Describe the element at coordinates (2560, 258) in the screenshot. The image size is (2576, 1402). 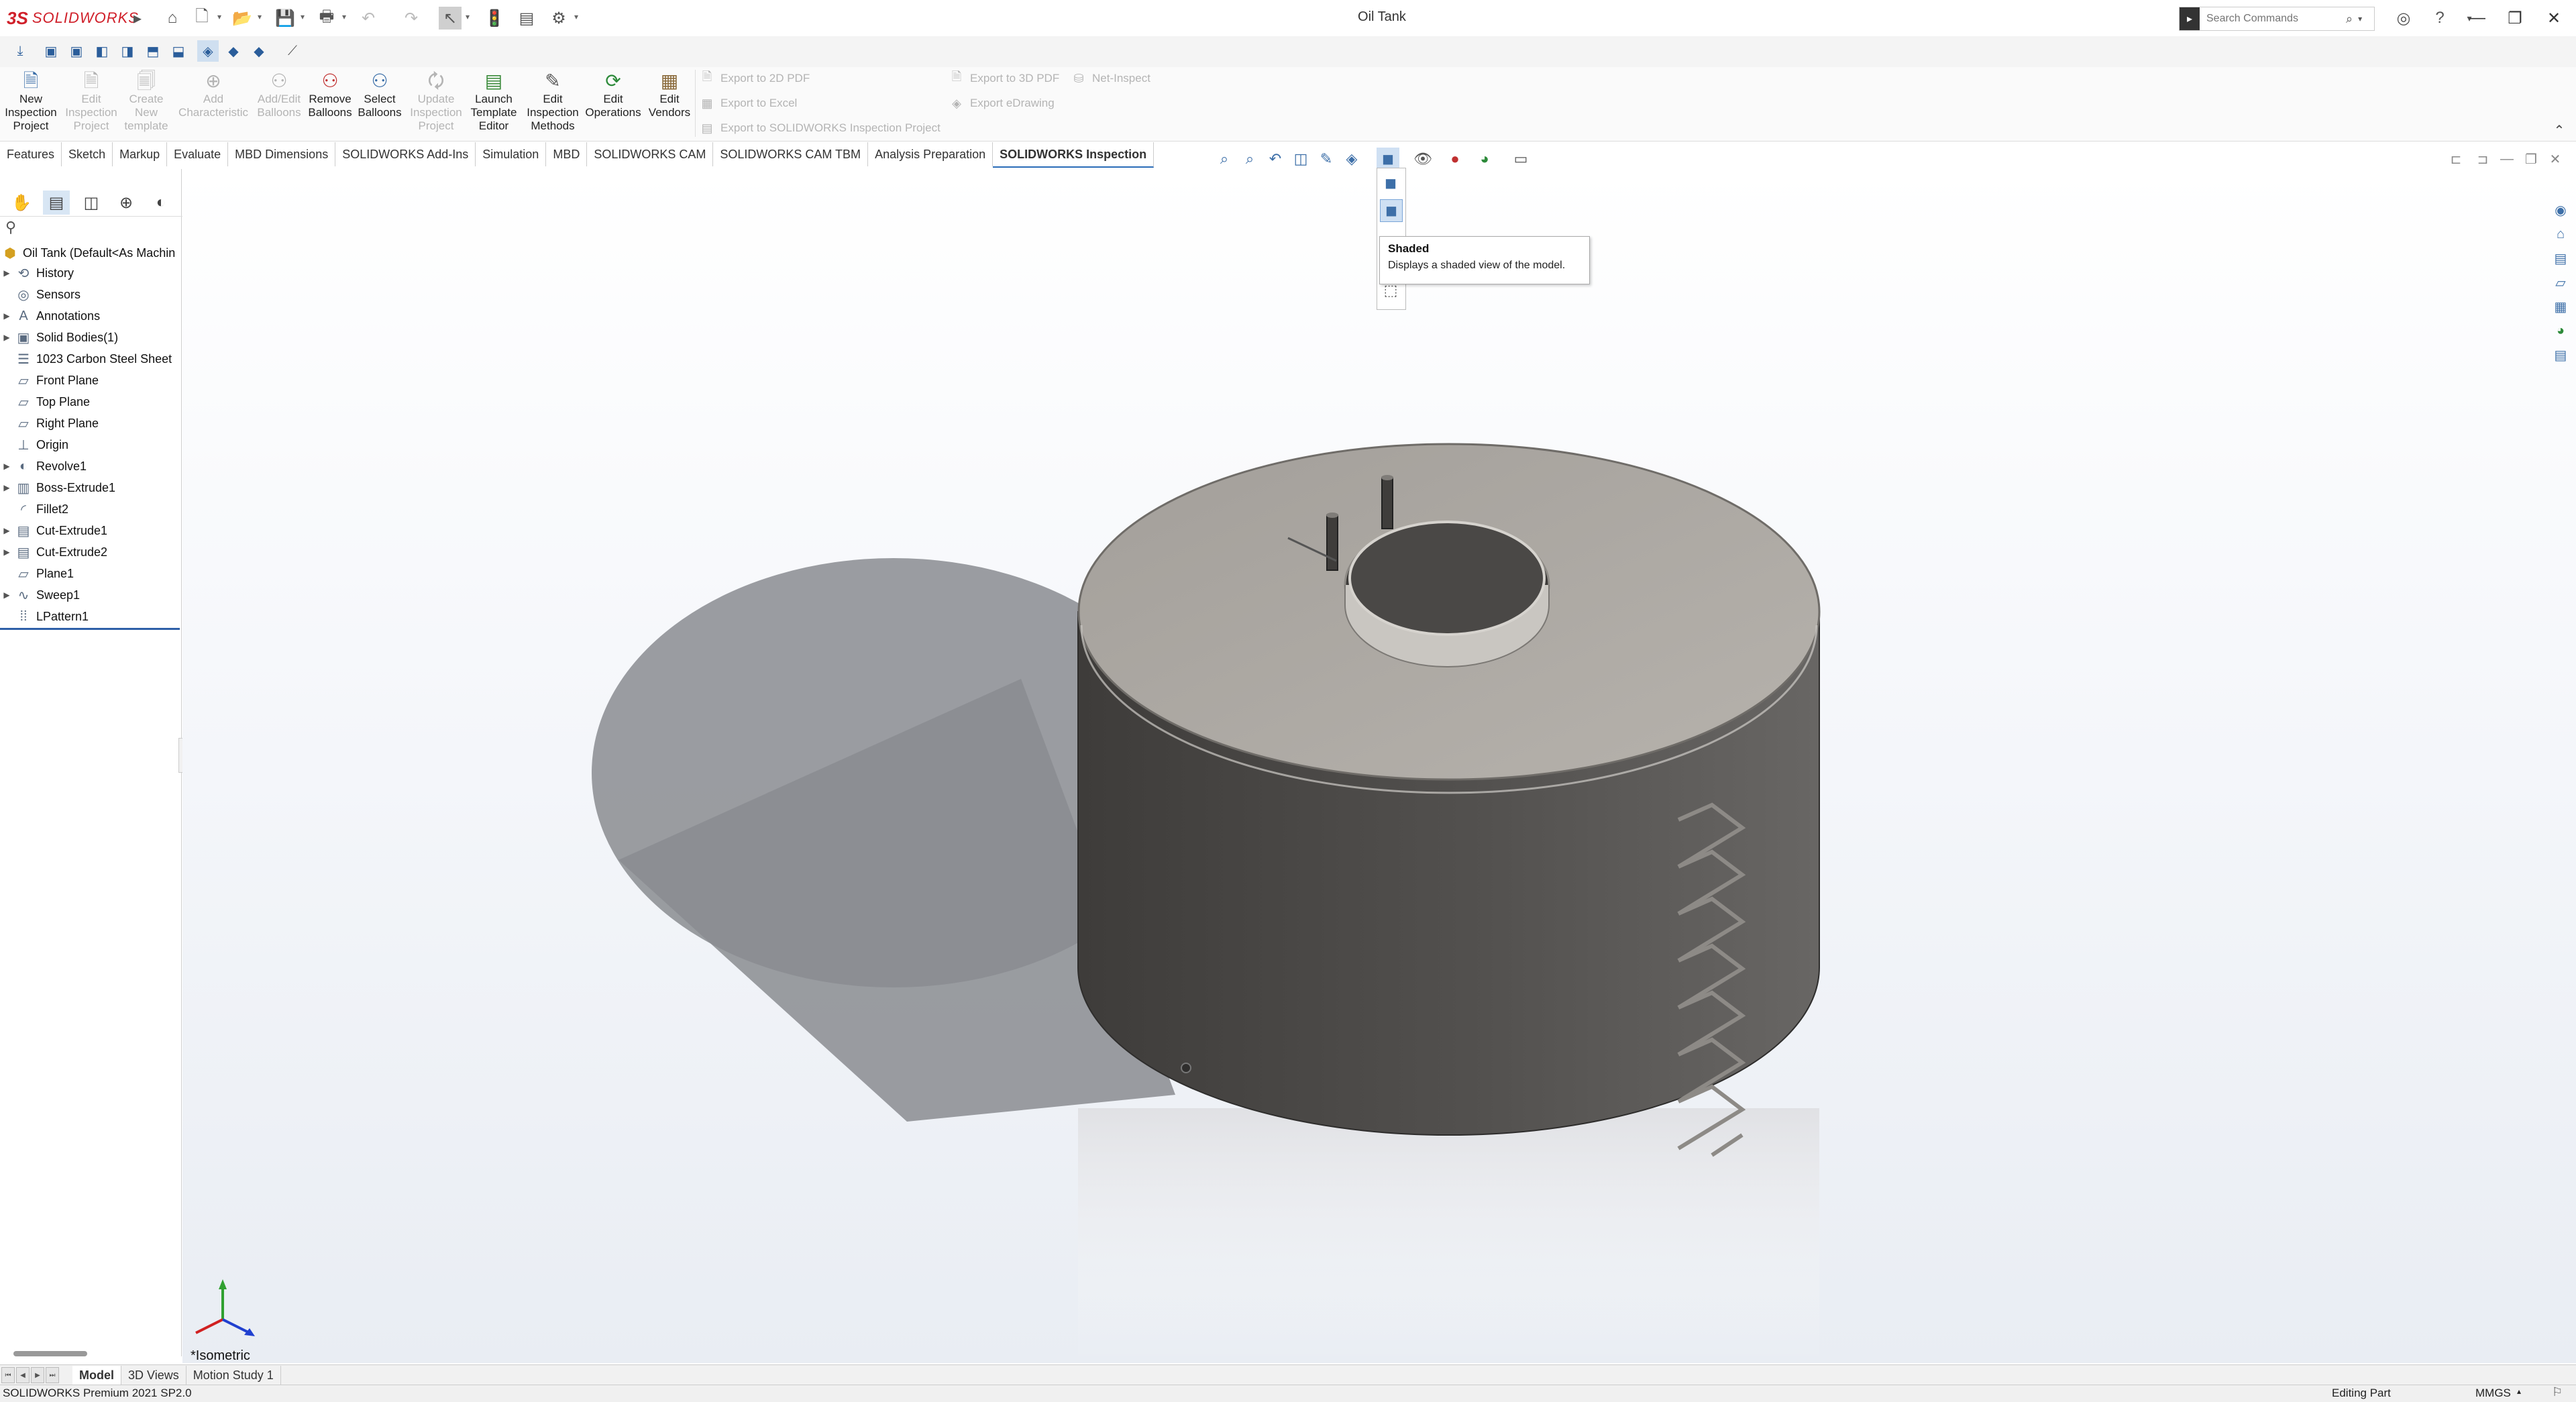
I see `file-explorer-icon: ▤` at that location.